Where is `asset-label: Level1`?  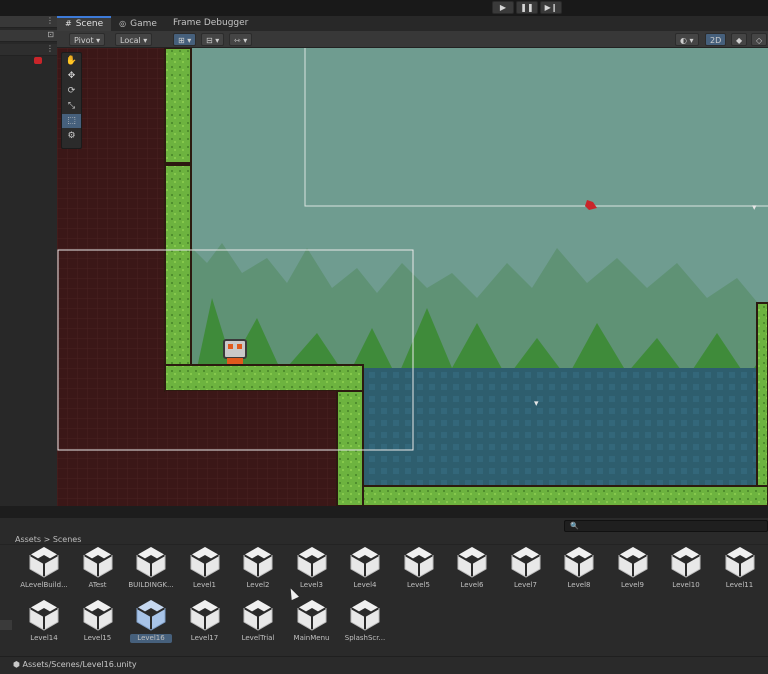 asset-label: Level1 is located at coordinates (204, 585).